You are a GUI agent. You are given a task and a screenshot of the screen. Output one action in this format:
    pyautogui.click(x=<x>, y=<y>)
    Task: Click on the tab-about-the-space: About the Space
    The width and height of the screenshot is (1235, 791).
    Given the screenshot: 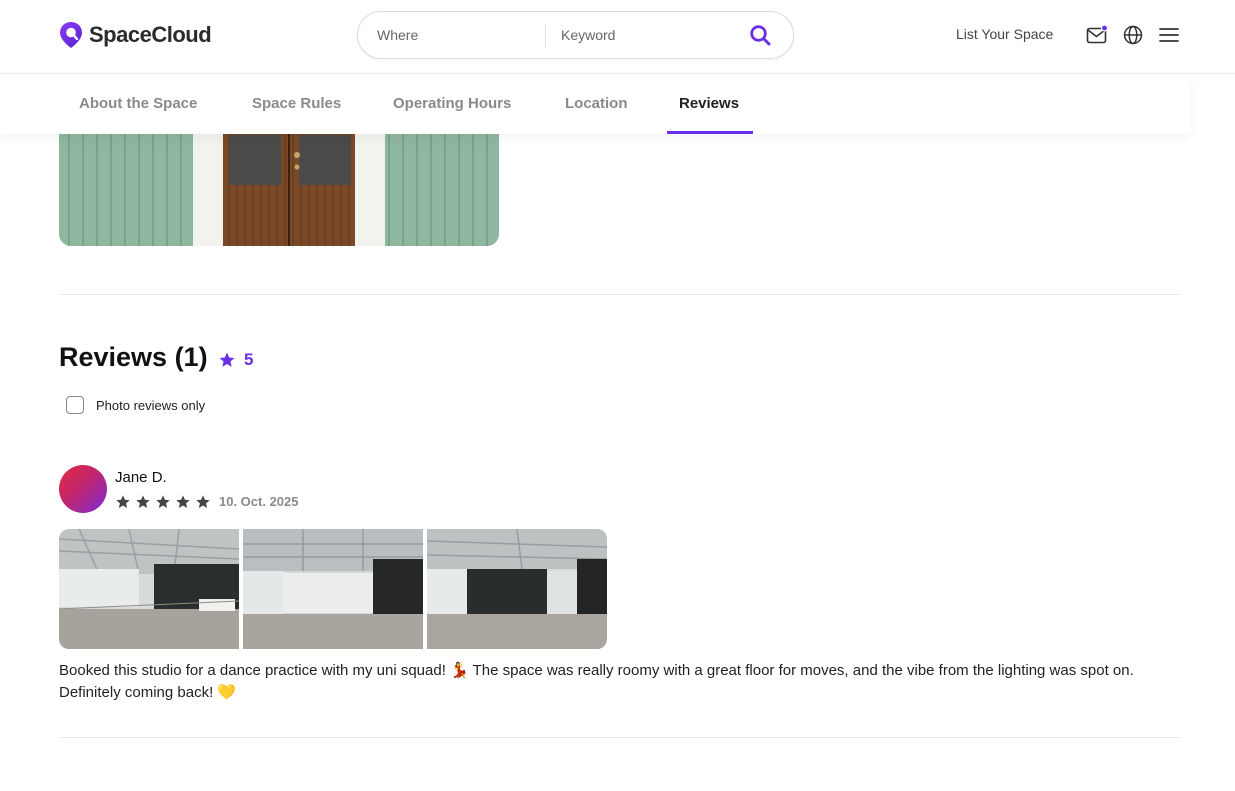 What is the action you would take?
    pyautogui.click(x=138, y=104)
    